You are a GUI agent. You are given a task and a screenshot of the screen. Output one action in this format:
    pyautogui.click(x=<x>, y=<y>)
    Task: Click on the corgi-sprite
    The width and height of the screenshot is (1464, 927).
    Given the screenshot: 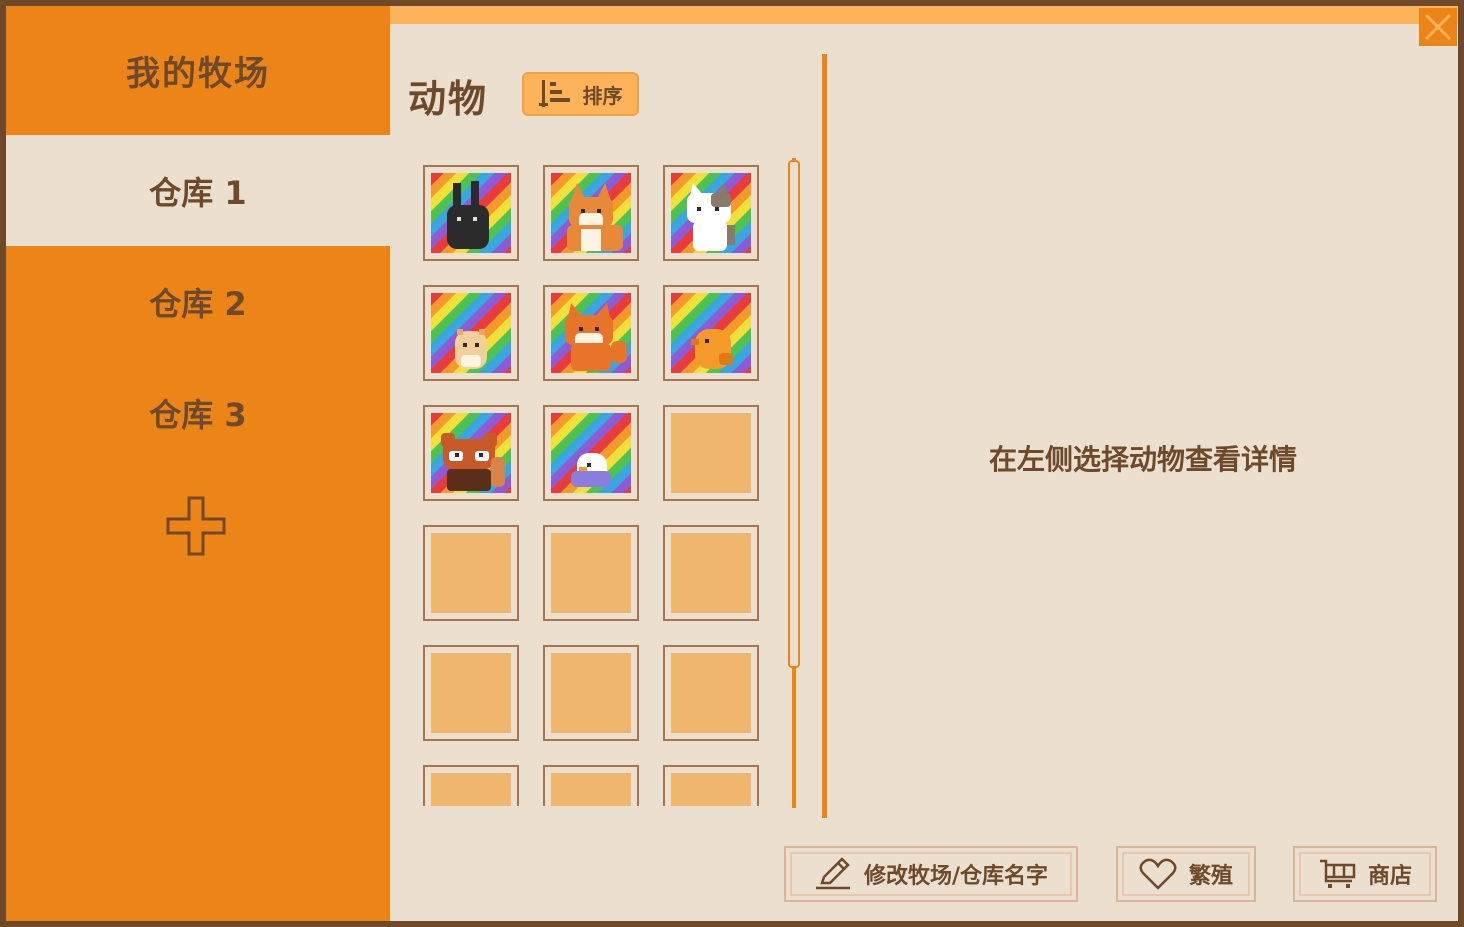 What is the action you would take?
    pyautogui.click(x=595, y=217)
    